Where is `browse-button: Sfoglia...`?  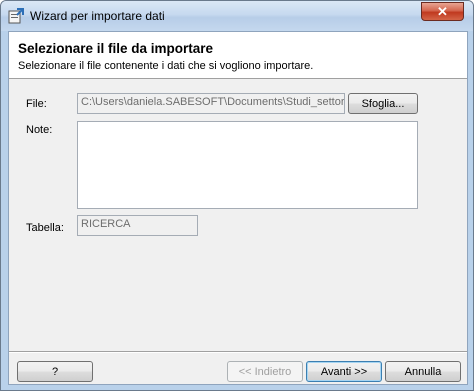 browse-button: Sfoglia... is located at coordinates (383, 103).